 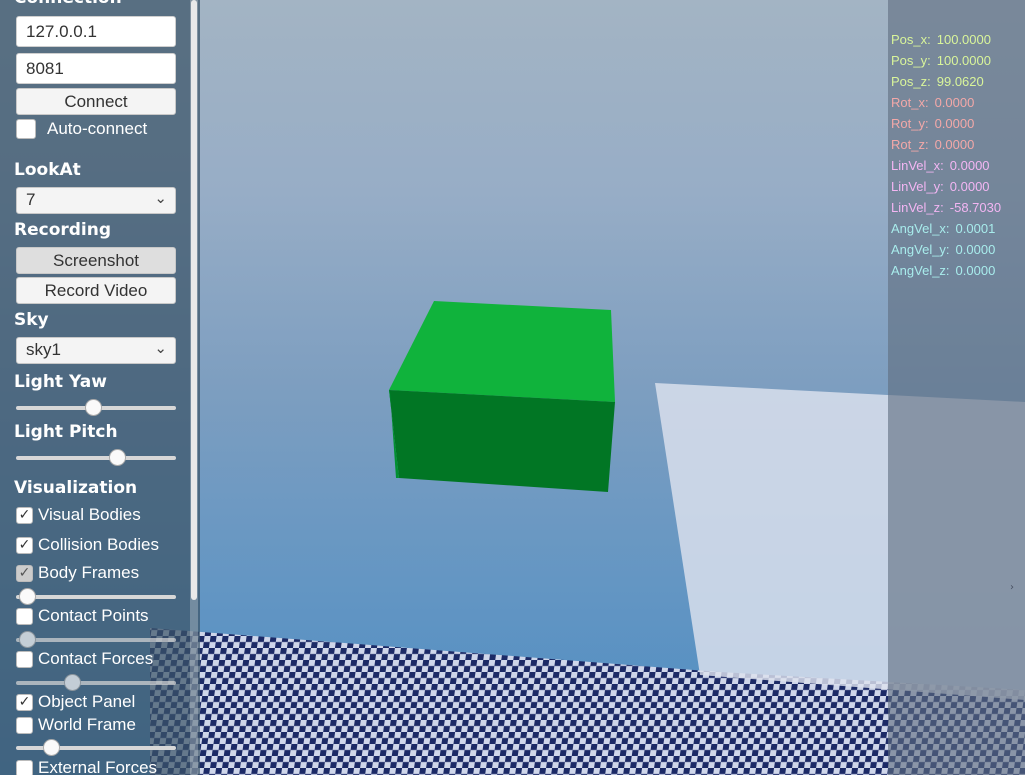 I want to click on collision-bodies-row: ✓ Collision Bodies, so click(x=87, y=545).